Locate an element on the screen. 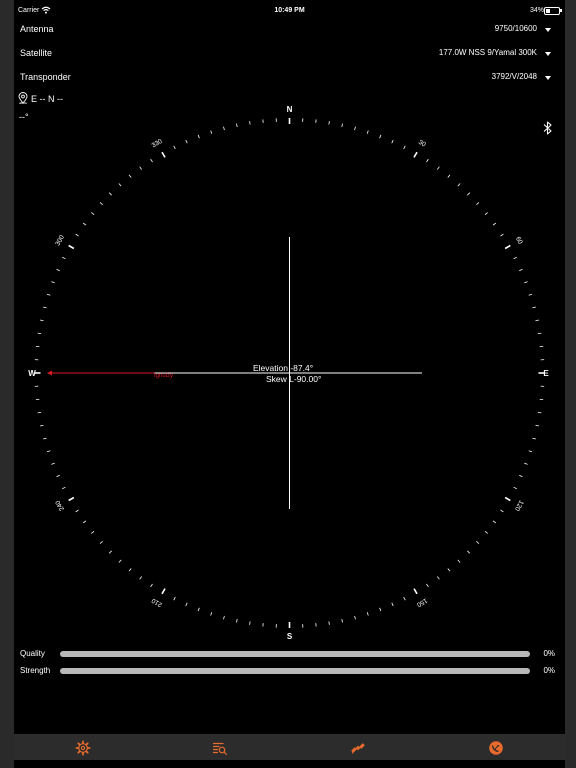  satellite-row: Satellite 177.0W NSS 9/Yamal 300K is located at coordinates (289, 53).